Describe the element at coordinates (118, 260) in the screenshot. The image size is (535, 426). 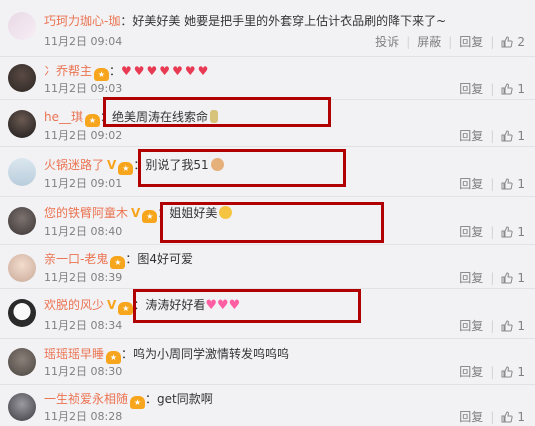
I see `comment-line: 亲一口-老鬼 ★ ：图4好可爱` at that location.